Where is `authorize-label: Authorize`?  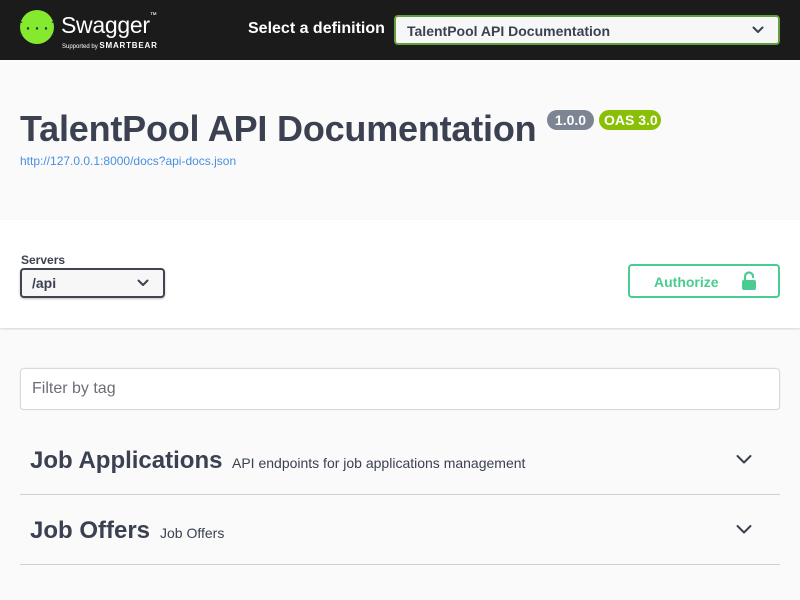 authorize-label: Authorize is located at coordinates (686, 282).